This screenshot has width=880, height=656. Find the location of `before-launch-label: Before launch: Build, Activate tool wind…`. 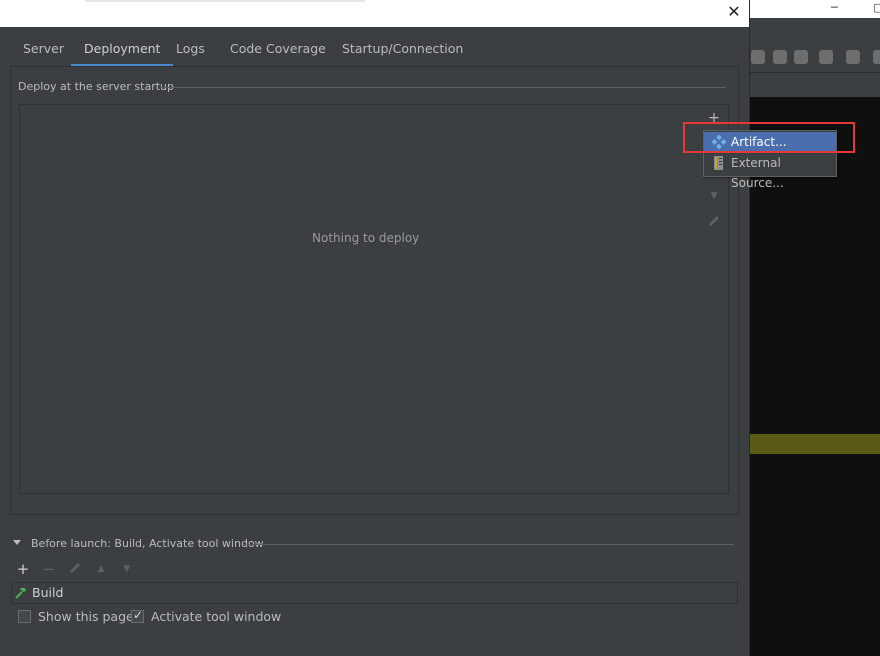

before-launch-label: Before launch: Build, Activate tool wind… is located at coordinates (147, 543).